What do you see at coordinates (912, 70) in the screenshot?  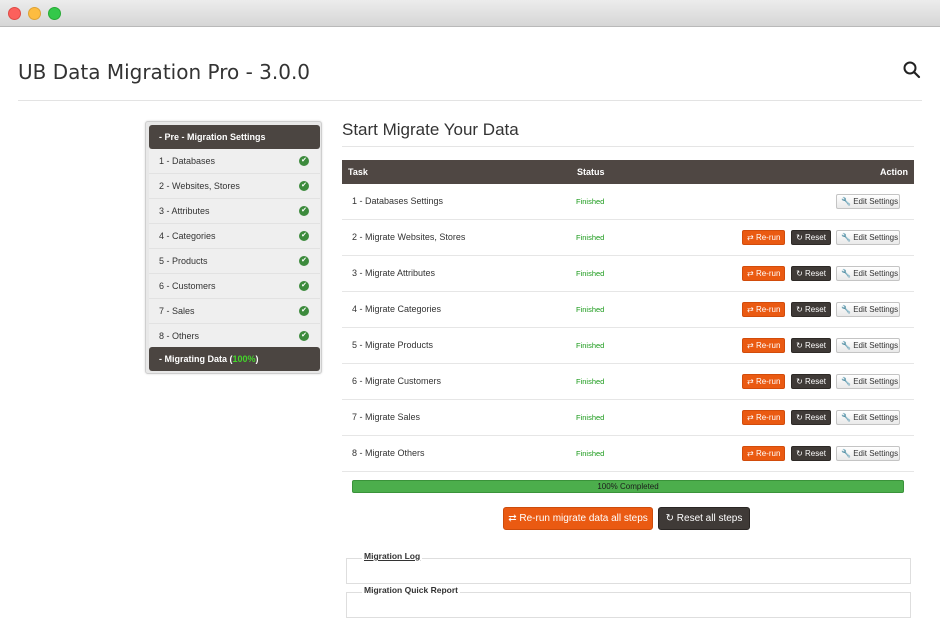 I see `search-icon` at bounding box center [912, 70].